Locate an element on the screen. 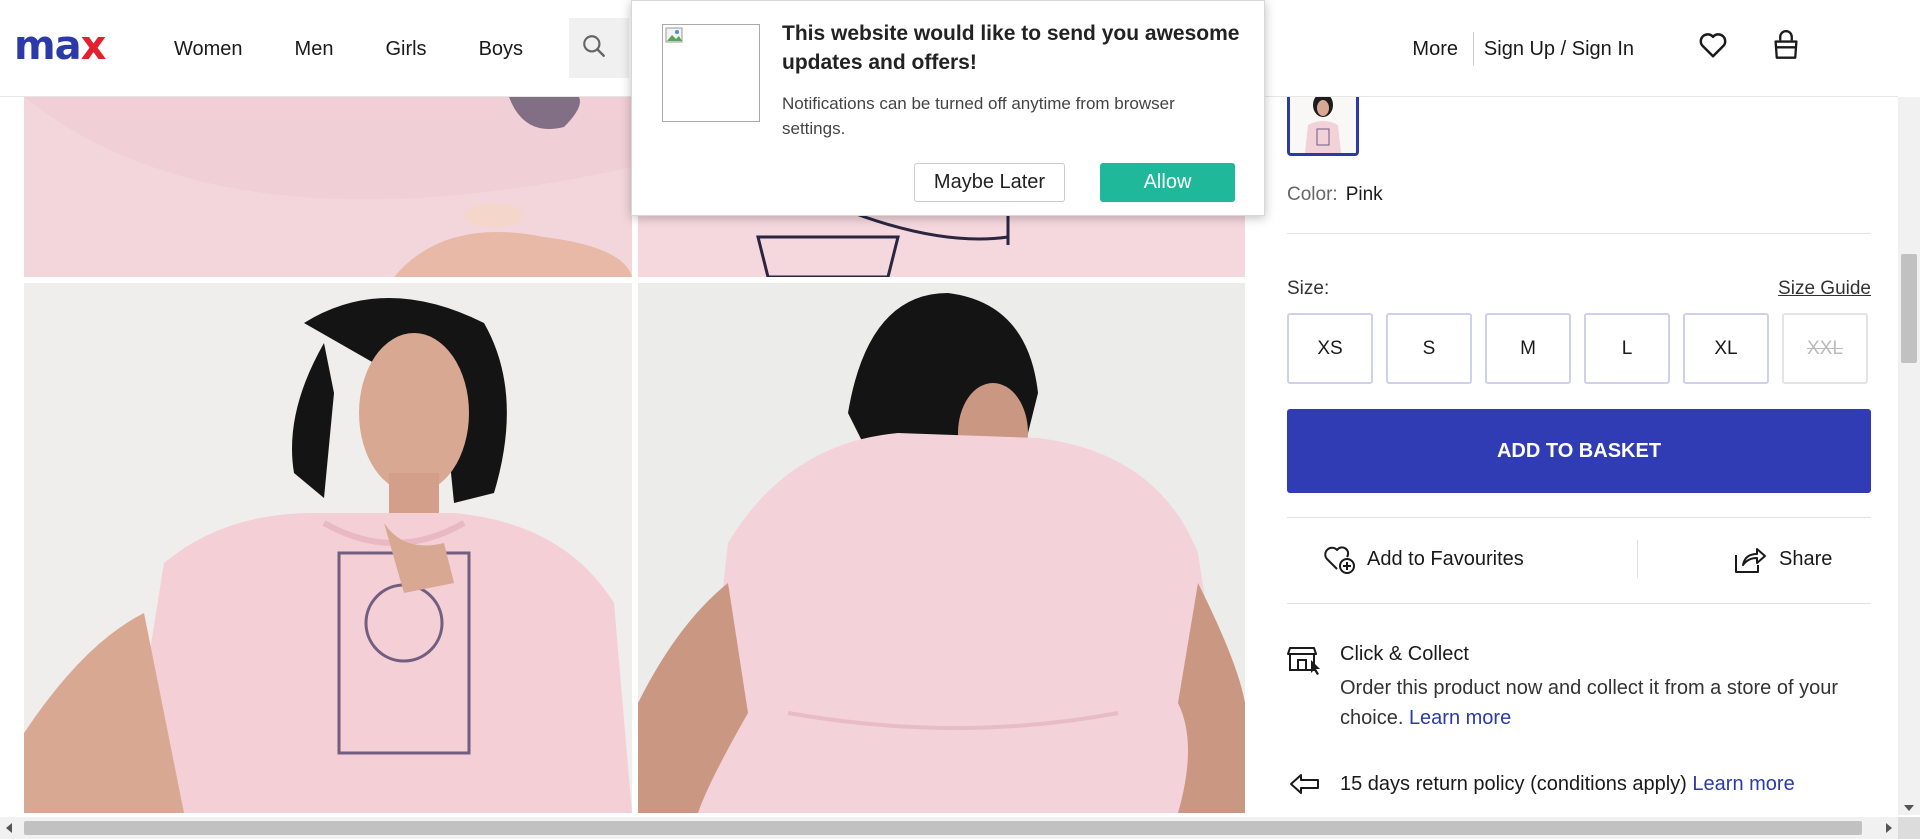 The width and height of the screenshot is (1920, 839). size-option-m: M is located at coordinates (1528, 348).